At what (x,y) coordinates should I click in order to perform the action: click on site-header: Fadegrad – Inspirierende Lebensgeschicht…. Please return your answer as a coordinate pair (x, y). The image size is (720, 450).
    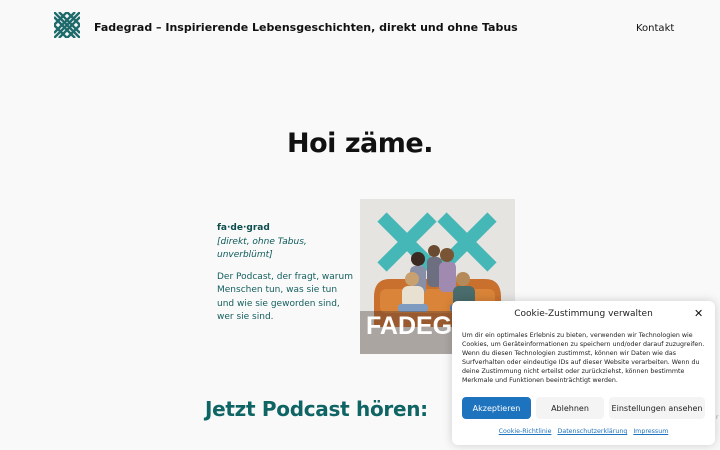
    Looking at the image, I should click on (360, 30).